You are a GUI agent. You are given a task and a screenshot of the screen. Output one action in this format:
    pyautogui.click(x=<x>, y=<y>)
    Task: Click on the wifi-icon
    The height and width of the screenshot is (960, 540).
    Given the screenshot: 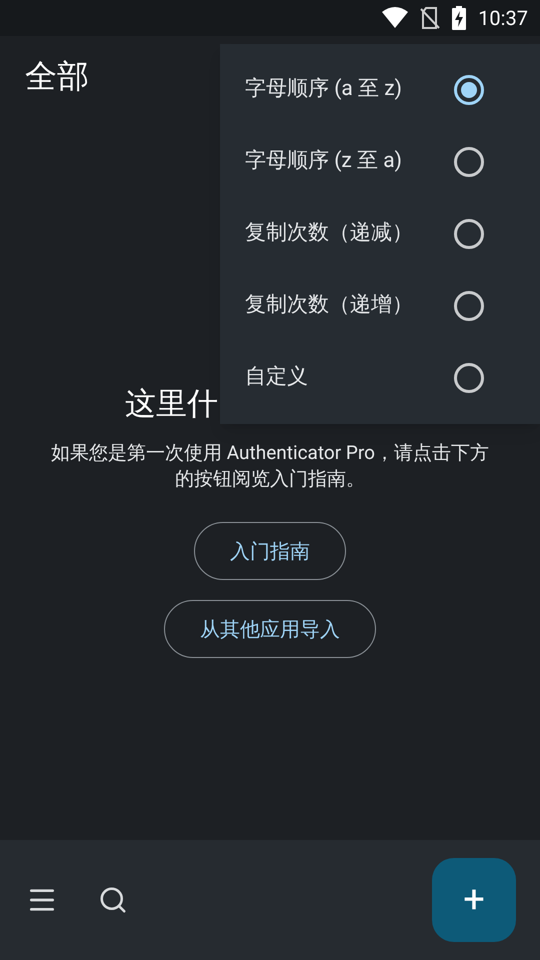 What is the action you would take?
    pyautogui.click(x=395, y=18)
    